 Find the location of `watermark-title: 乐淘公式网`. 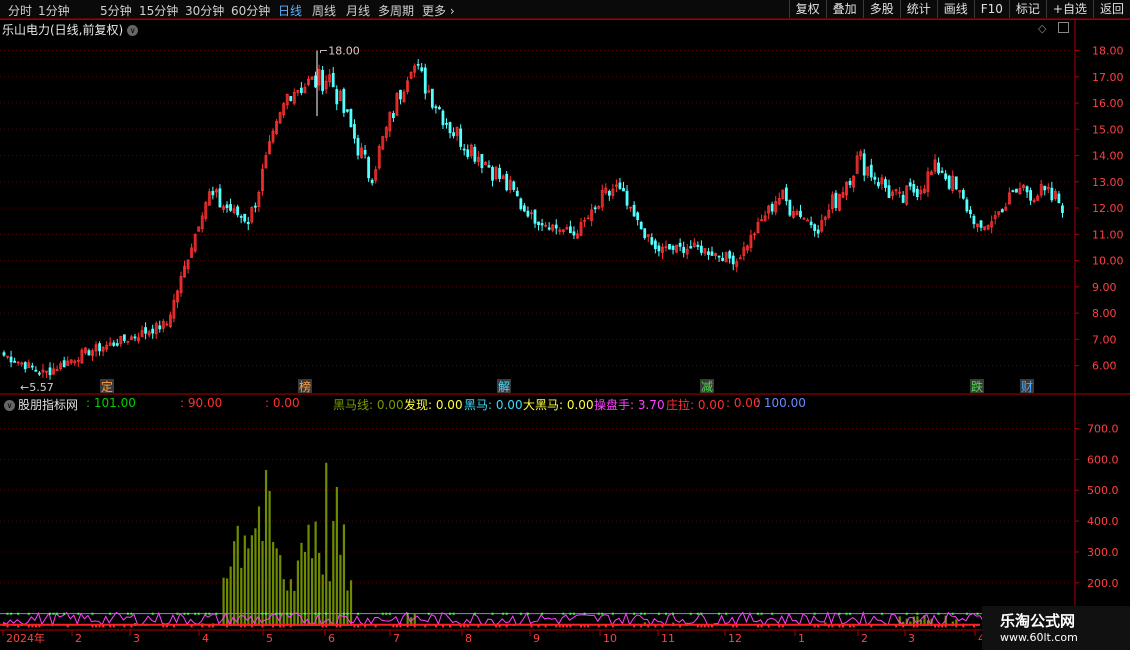

watermark-title: 乐淘公式网 is located at coordinates (1038, 621).